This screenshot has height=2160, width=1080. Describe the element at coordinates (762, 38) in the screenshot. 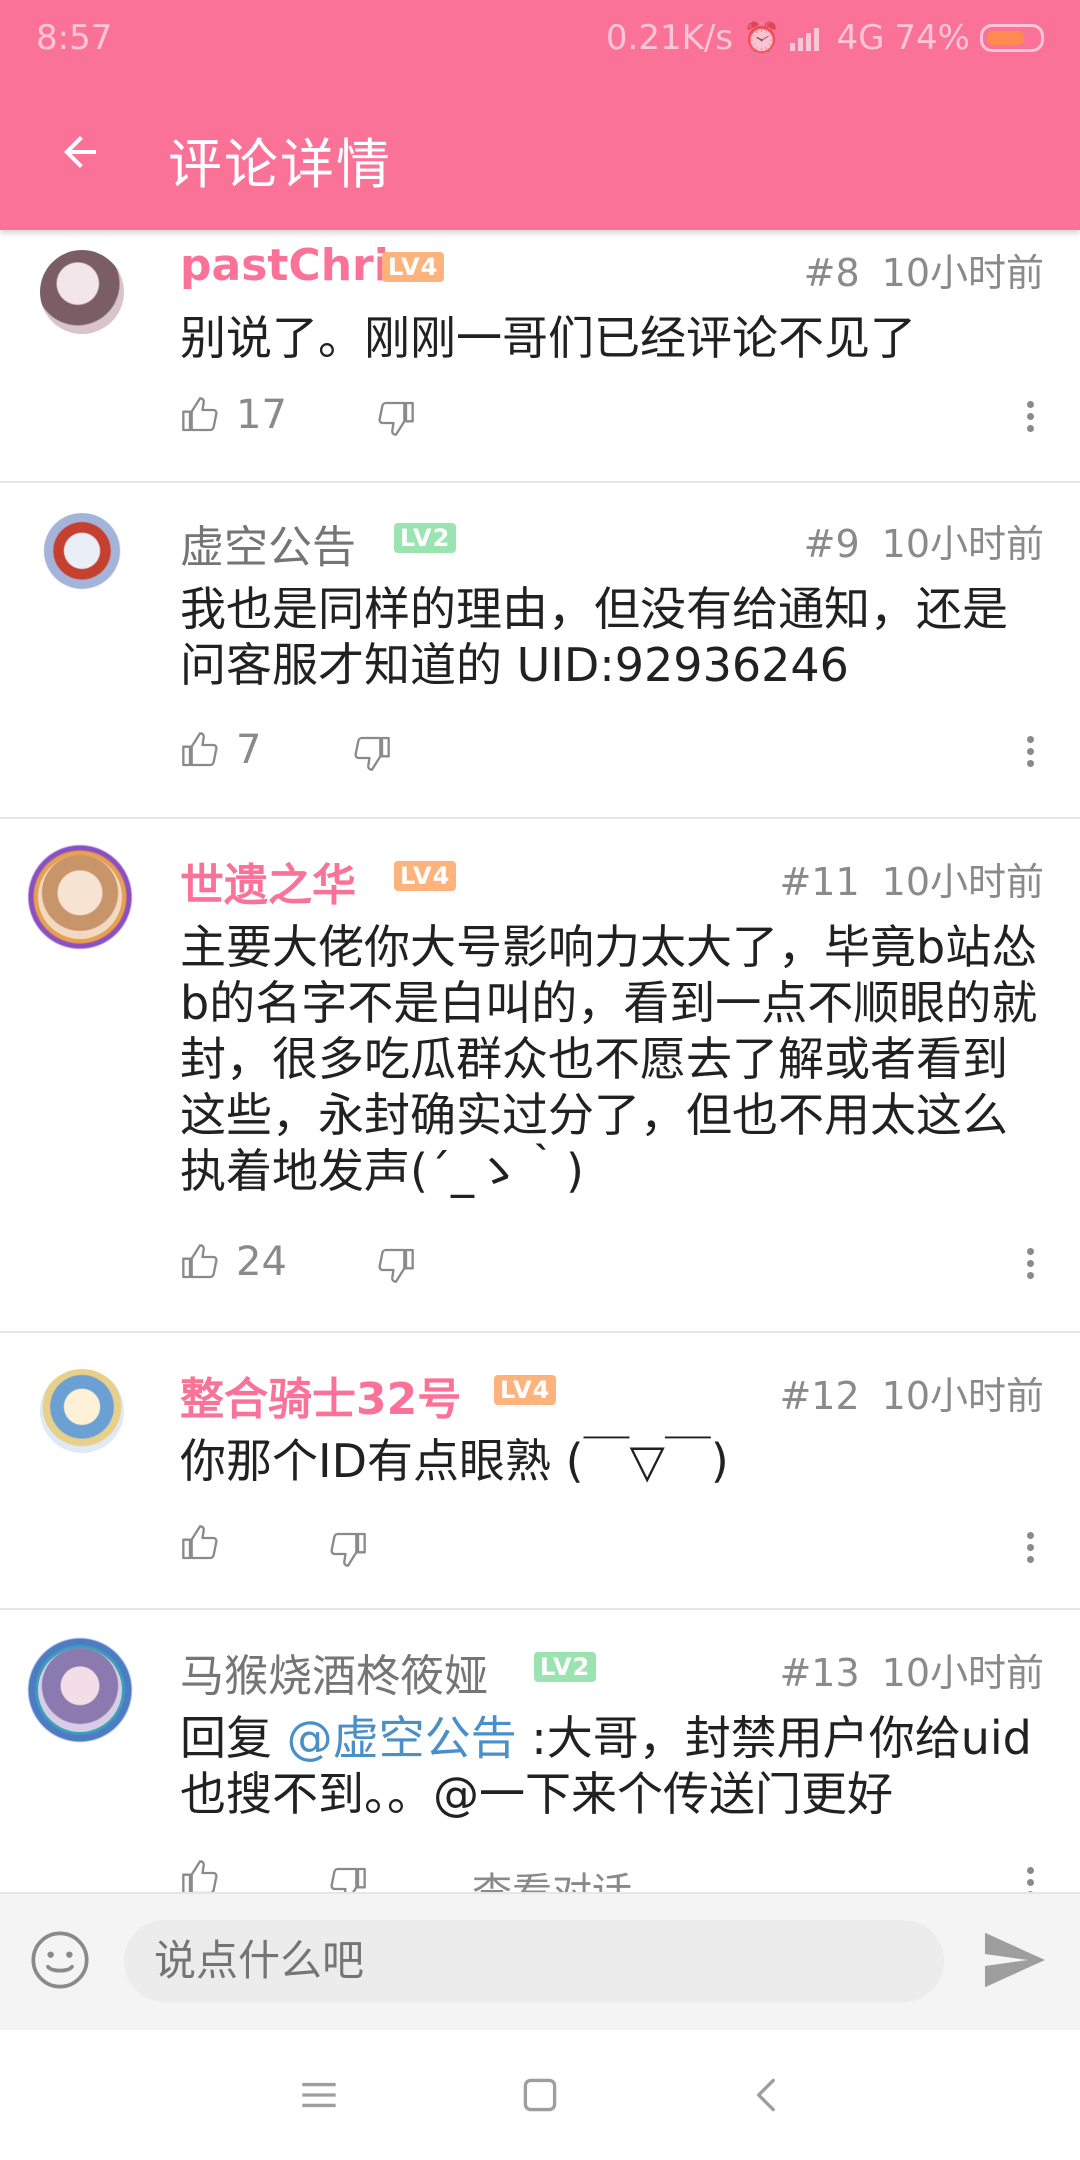

I see `alarm-icon: ⏰` at that location.